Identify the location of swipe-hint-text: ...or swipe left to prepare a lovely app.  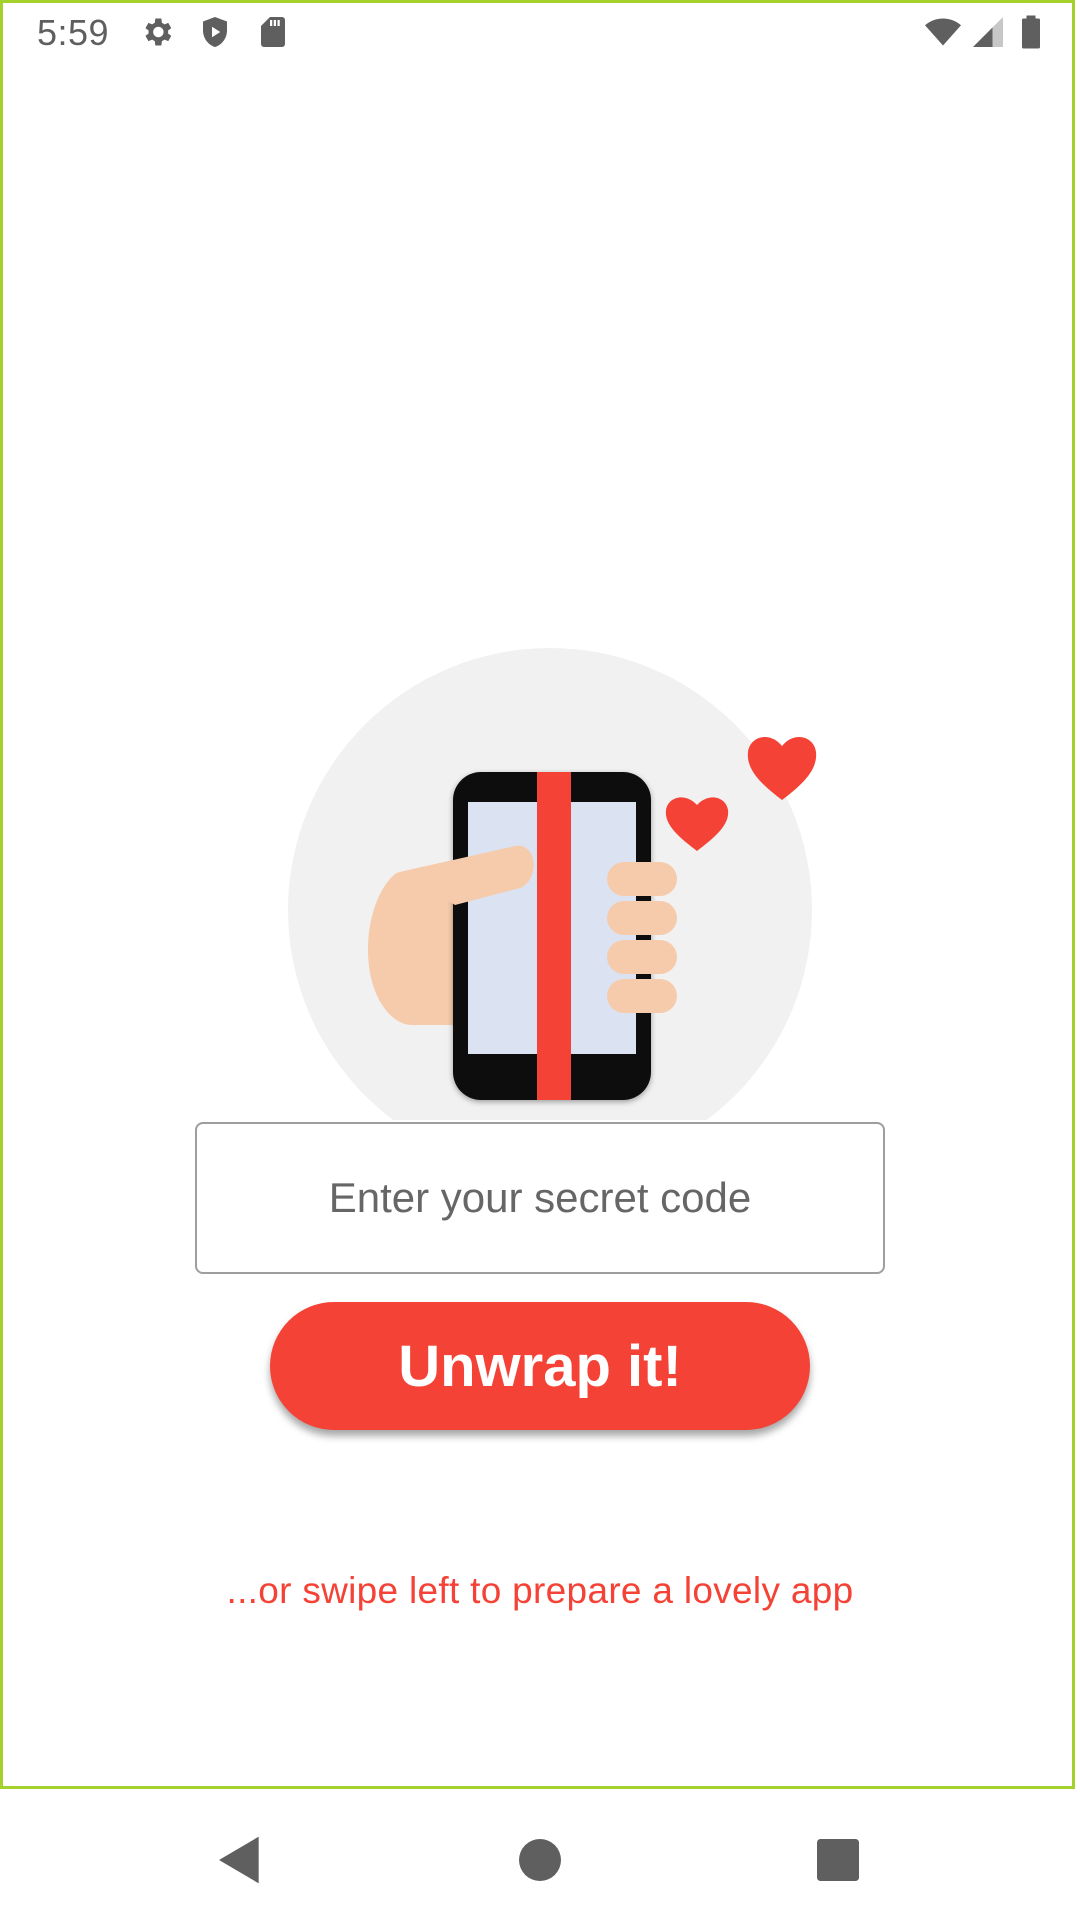
(540, 1590).